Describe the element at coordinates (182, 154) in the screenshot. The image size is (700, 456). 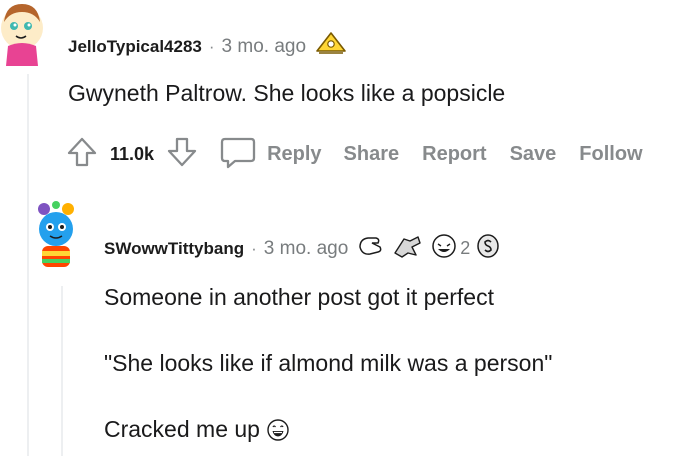
I see `downvote-icon` at that location.